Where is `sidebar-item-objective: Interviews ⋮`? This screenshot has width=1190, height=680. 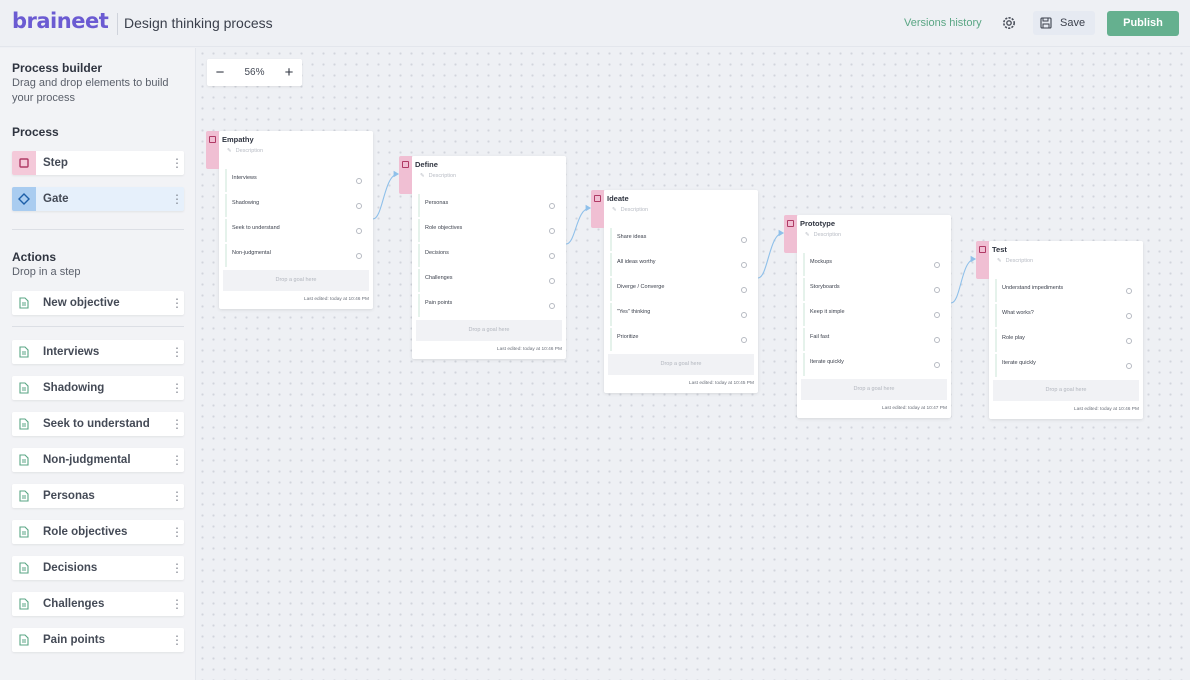
sidebar-item-objective: Interviews ⋮ is located at coordinates (98, 352).